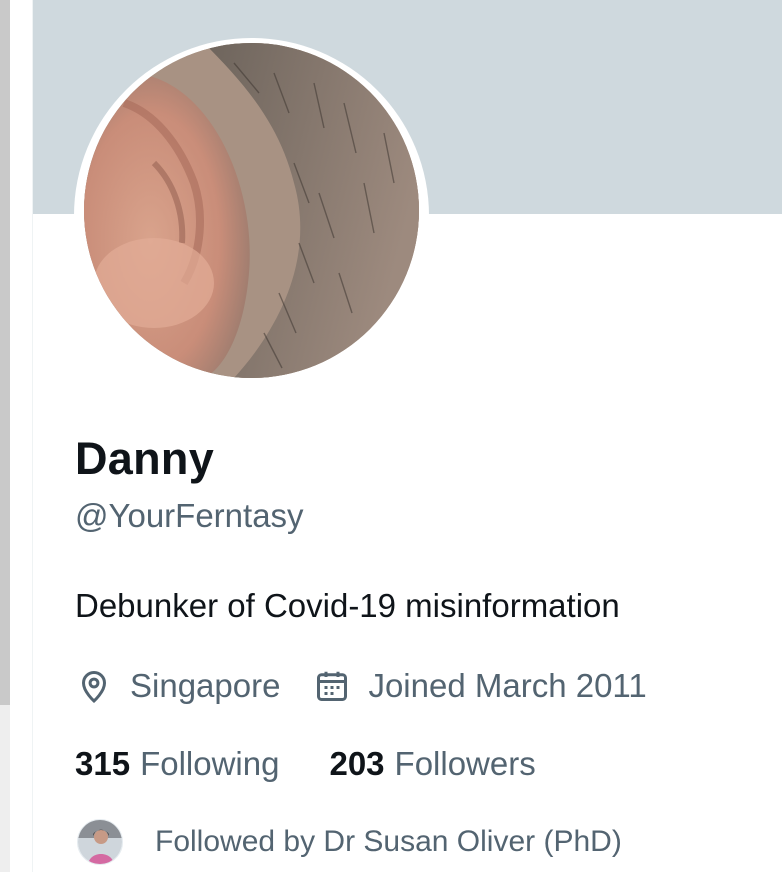  Describe the element at coordinates (5, 788) in the screenshot. I see `scrollbar-track` at that location.